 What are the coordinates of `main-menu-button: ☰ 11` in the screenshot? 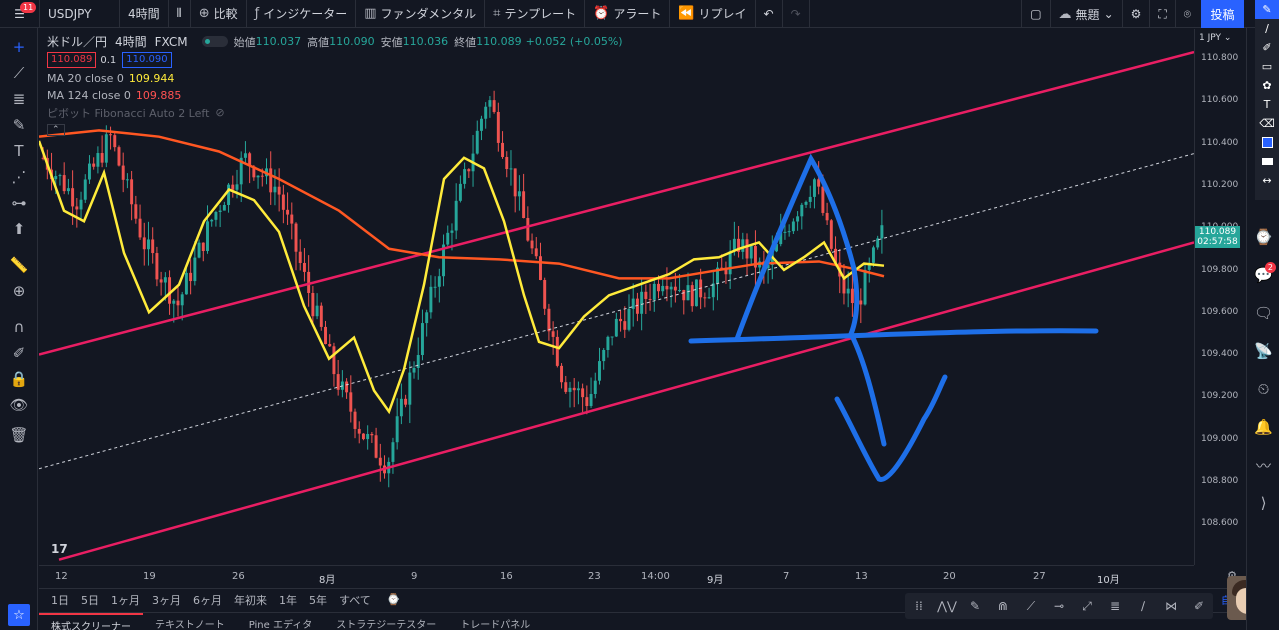 It's located at (20, 14).